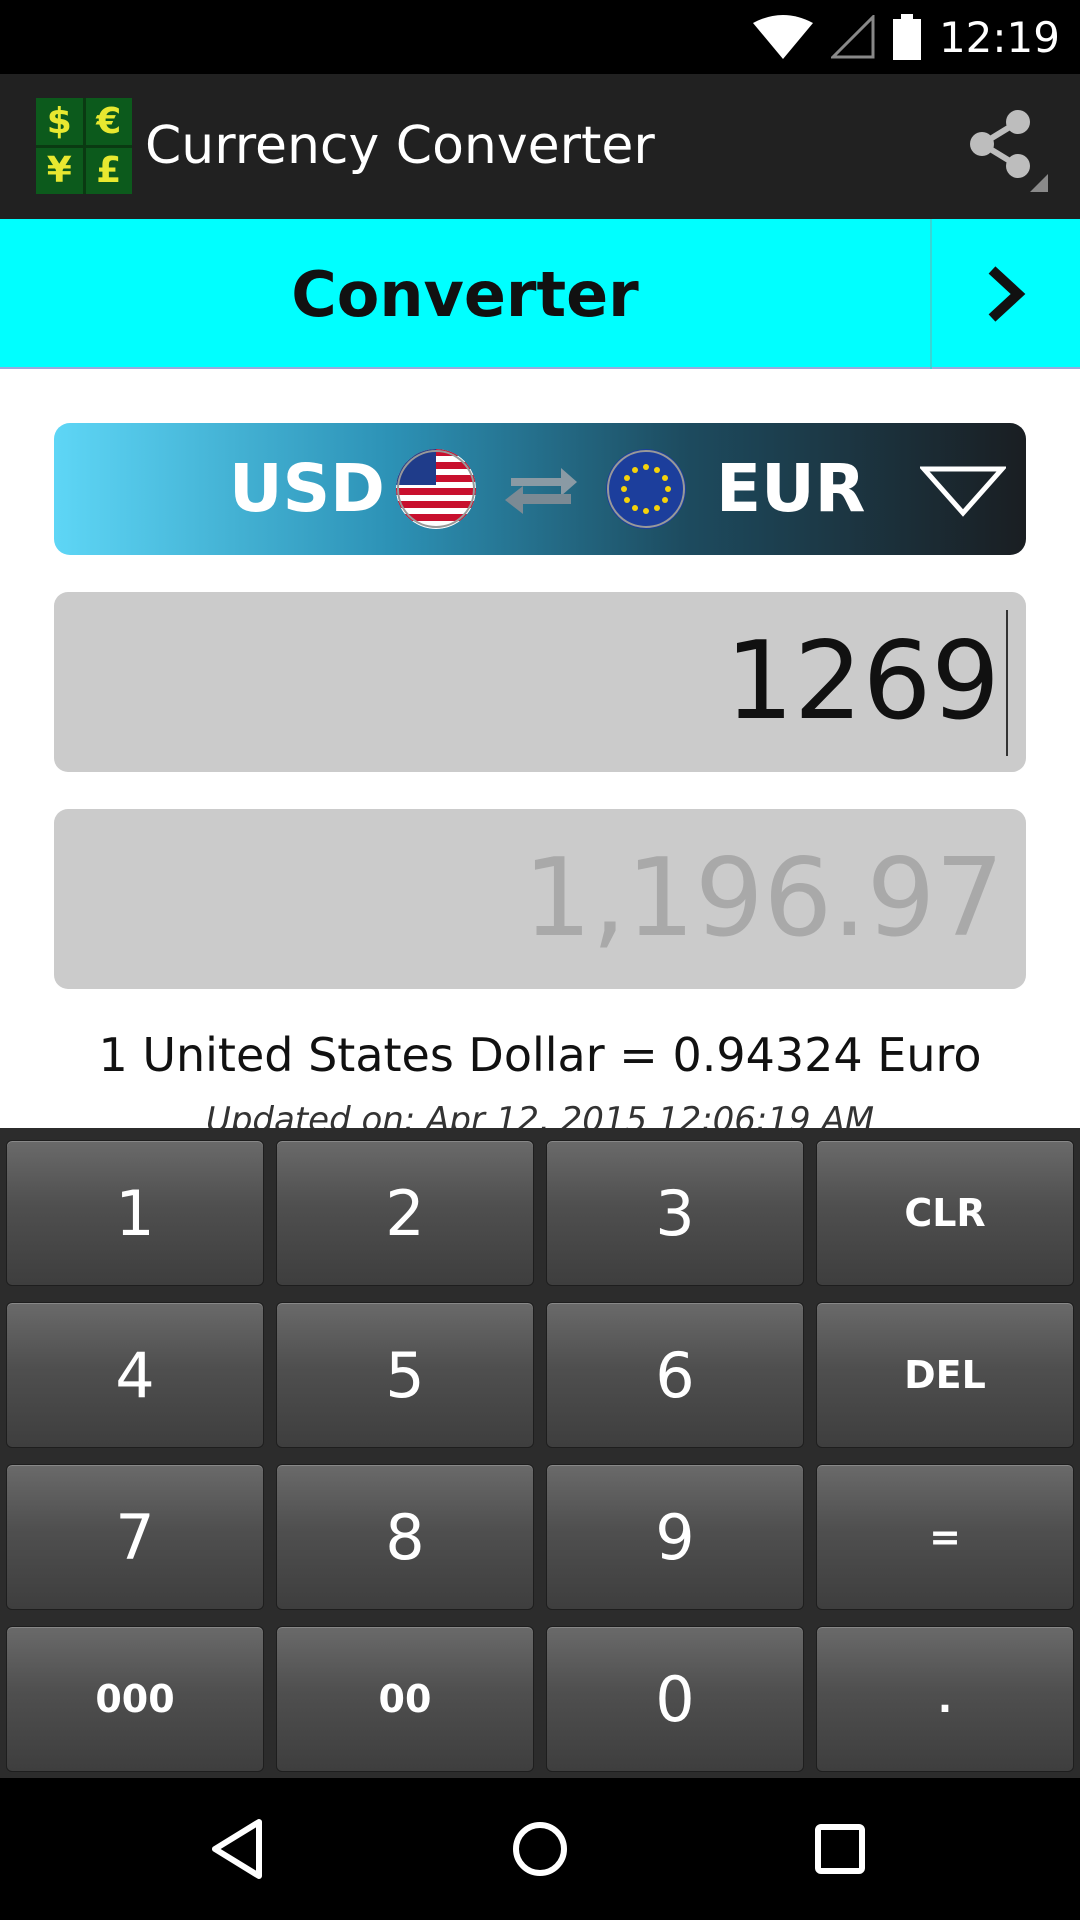 This screenshot has height=1920, width=1080. What do you see at coordinates (59, 121) in the screenshot?
I see `dollar-symbol: $` at bounding box center [59, 121].